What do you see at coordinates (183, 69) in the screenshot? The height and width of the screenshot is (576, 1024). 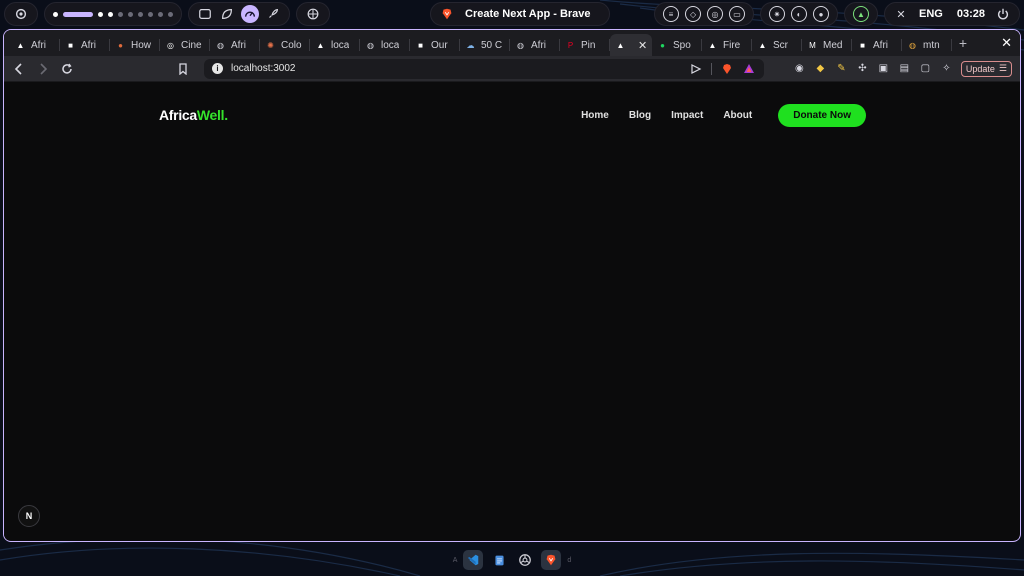 I see `bookmark-icon` at bounding box center [183, 69].